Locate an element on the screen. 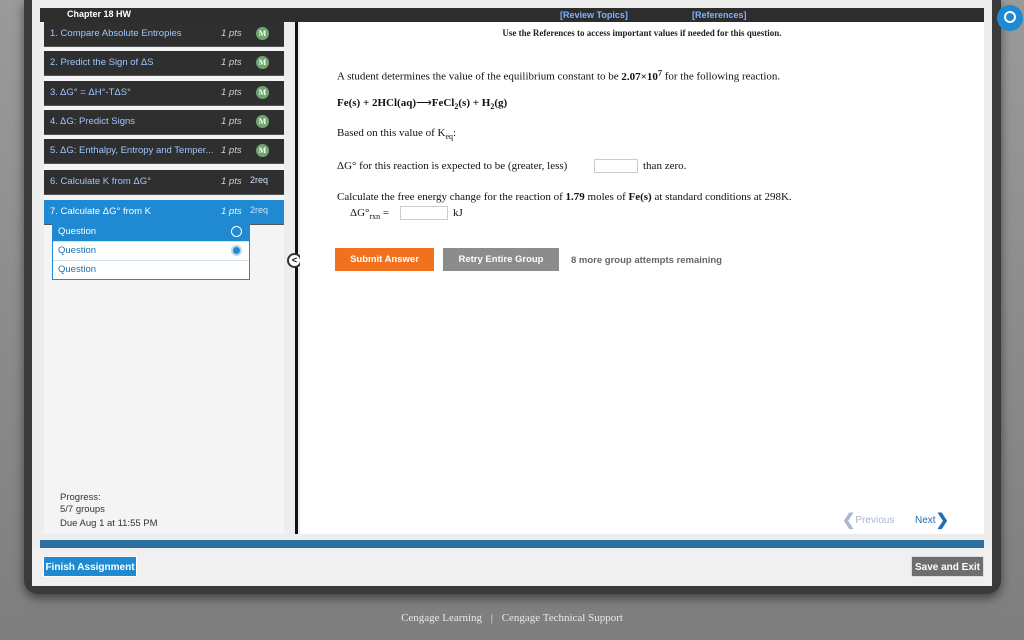 Image resolution: width=1024 pixels, height=640 pixels. species: Fe(s) is located at coordinates (640, 197).